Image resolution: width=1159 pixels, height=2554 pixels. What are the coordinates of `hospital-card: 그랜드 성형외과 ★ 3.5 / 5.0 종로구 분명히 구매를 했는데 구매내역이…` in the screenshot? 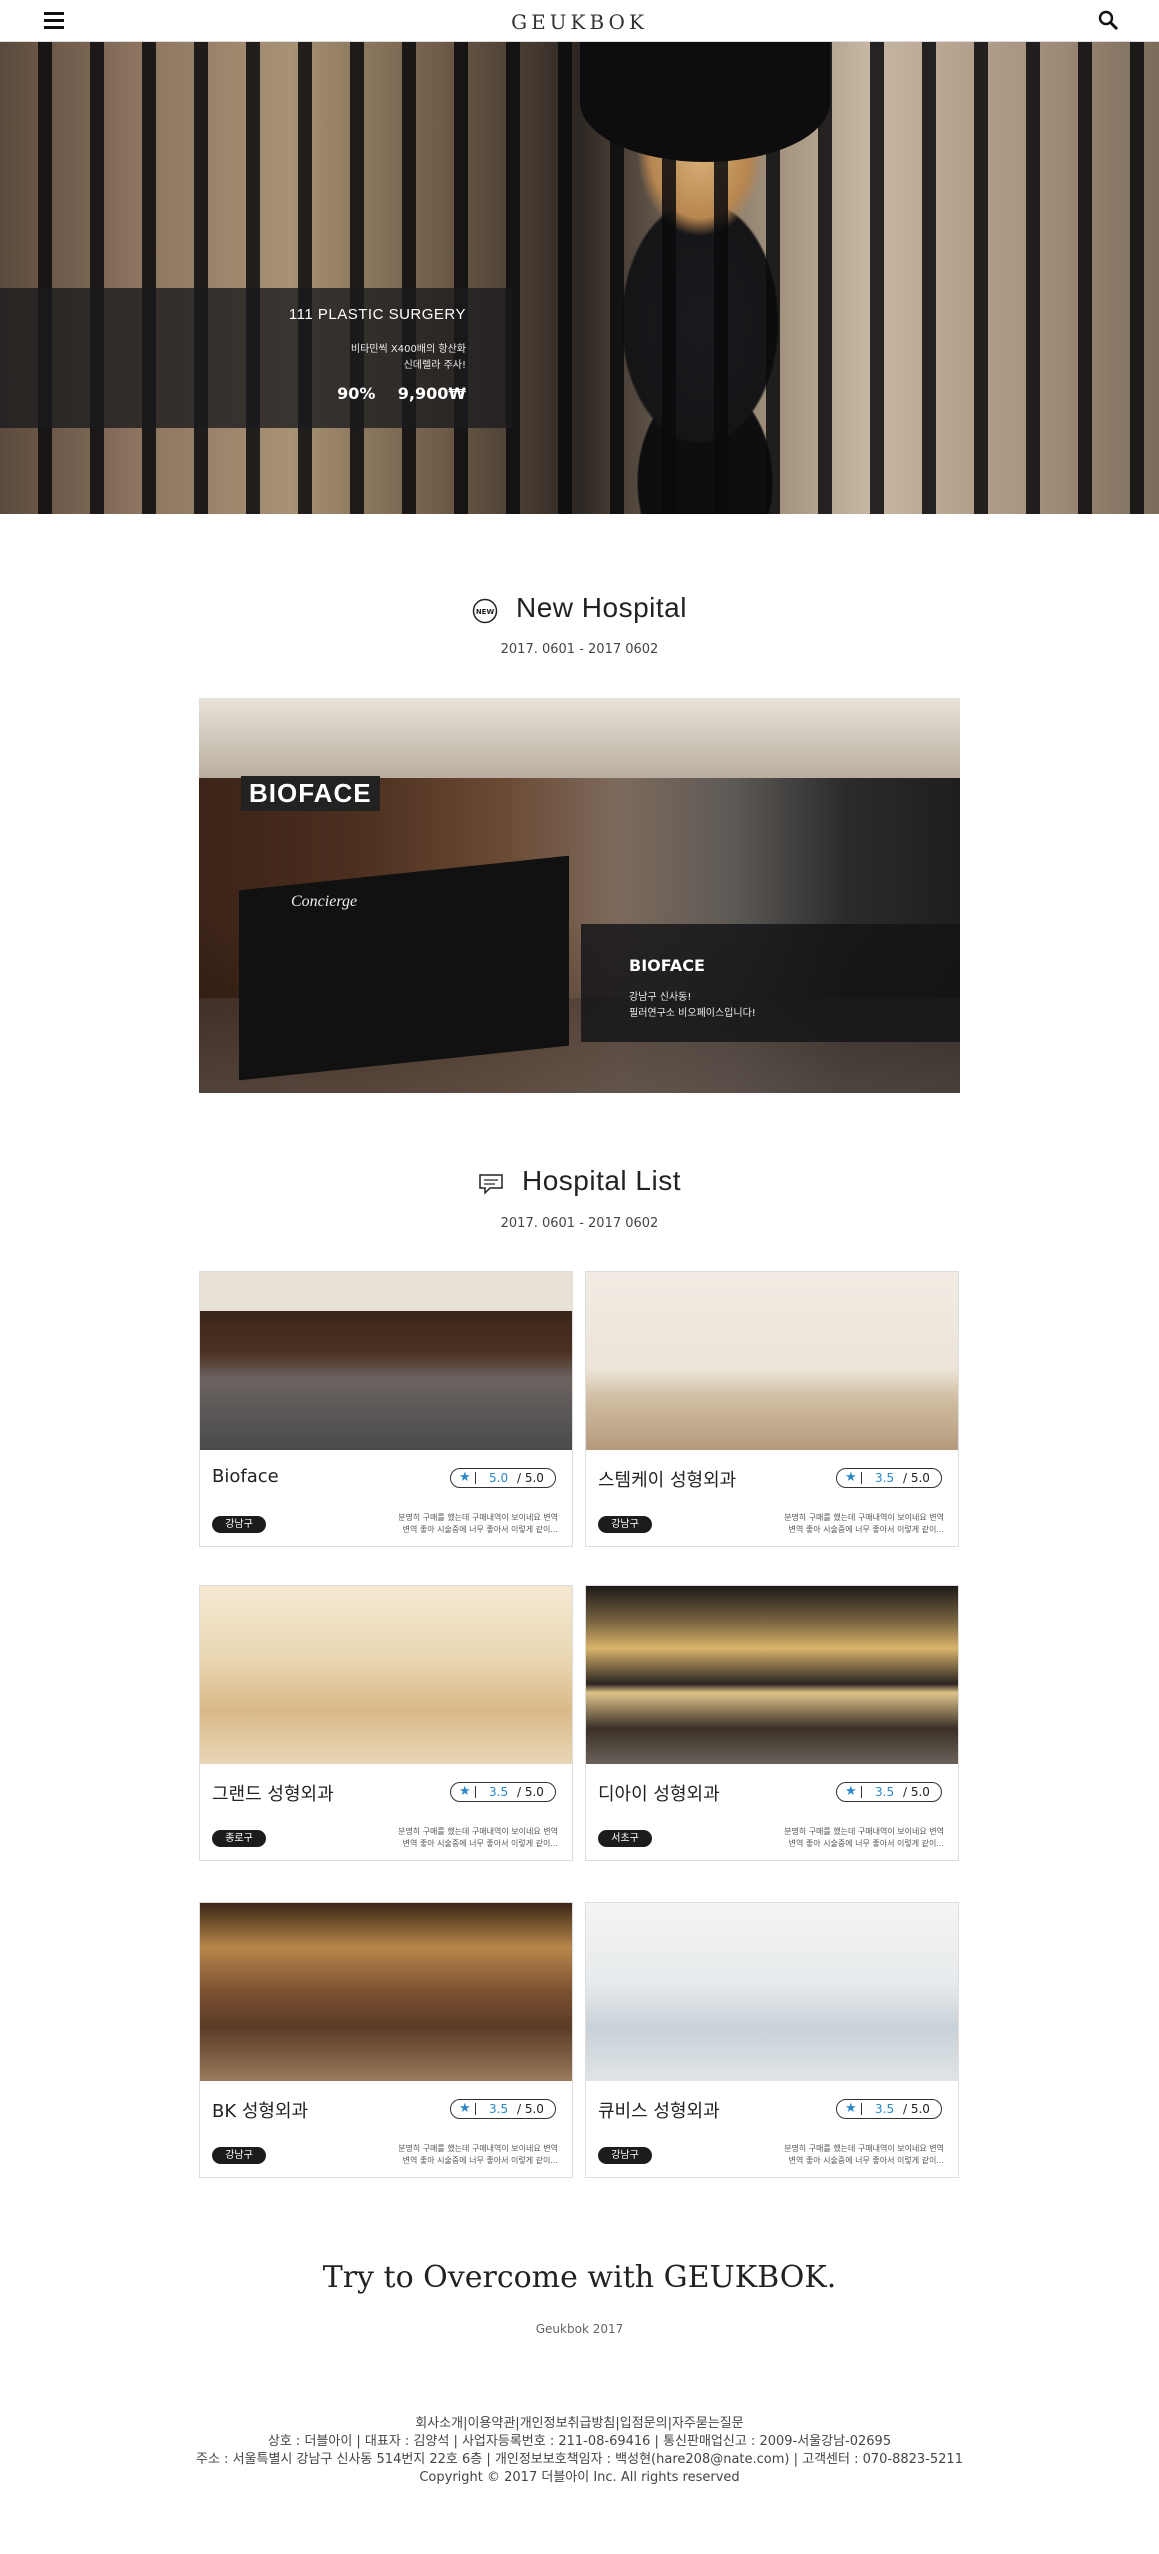 It's located at (386, 1723).